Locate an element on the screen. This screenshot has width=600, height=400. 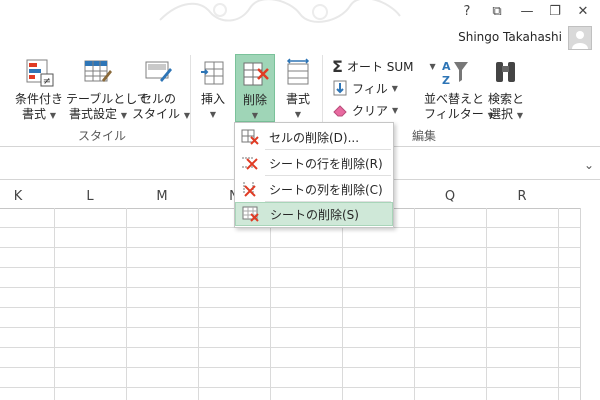
find-select-label-2: 選択 is located at coordinates (501, 114).